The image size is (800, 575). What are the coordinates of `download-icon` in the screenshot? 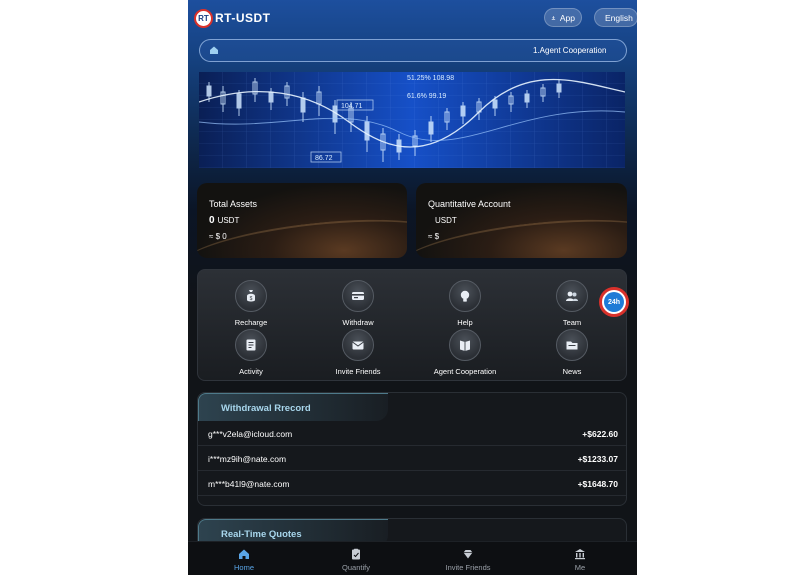 It's located at (553, 17).